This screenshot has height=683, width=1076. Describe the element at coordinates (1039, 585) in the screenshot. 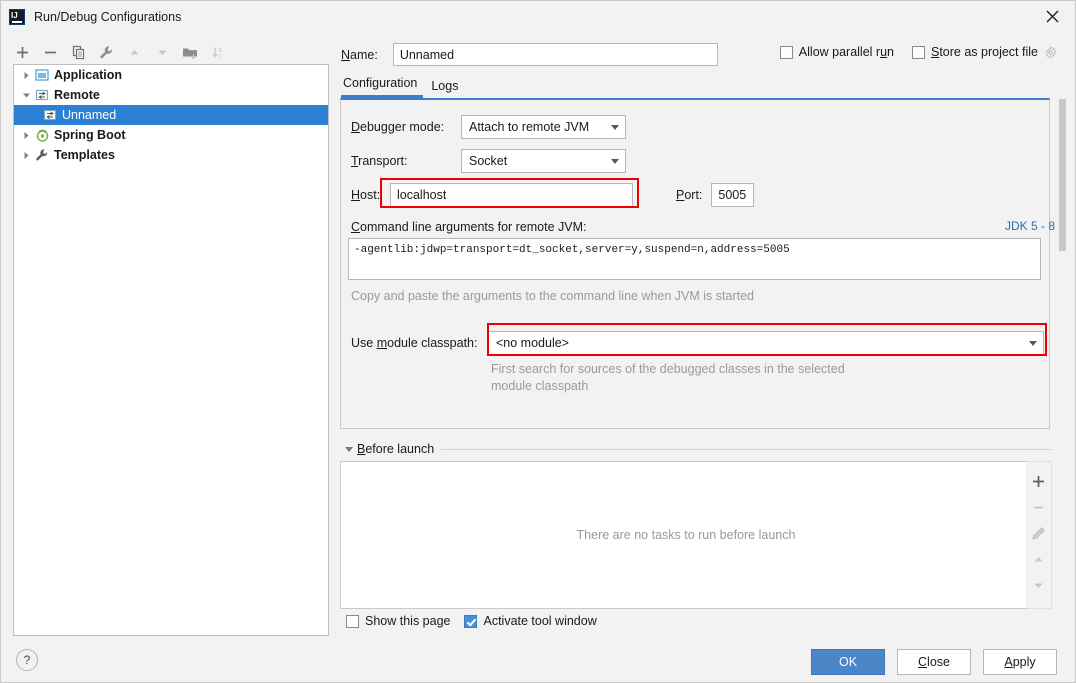

I see `move-task-down-arrow-down-icon` at that location.